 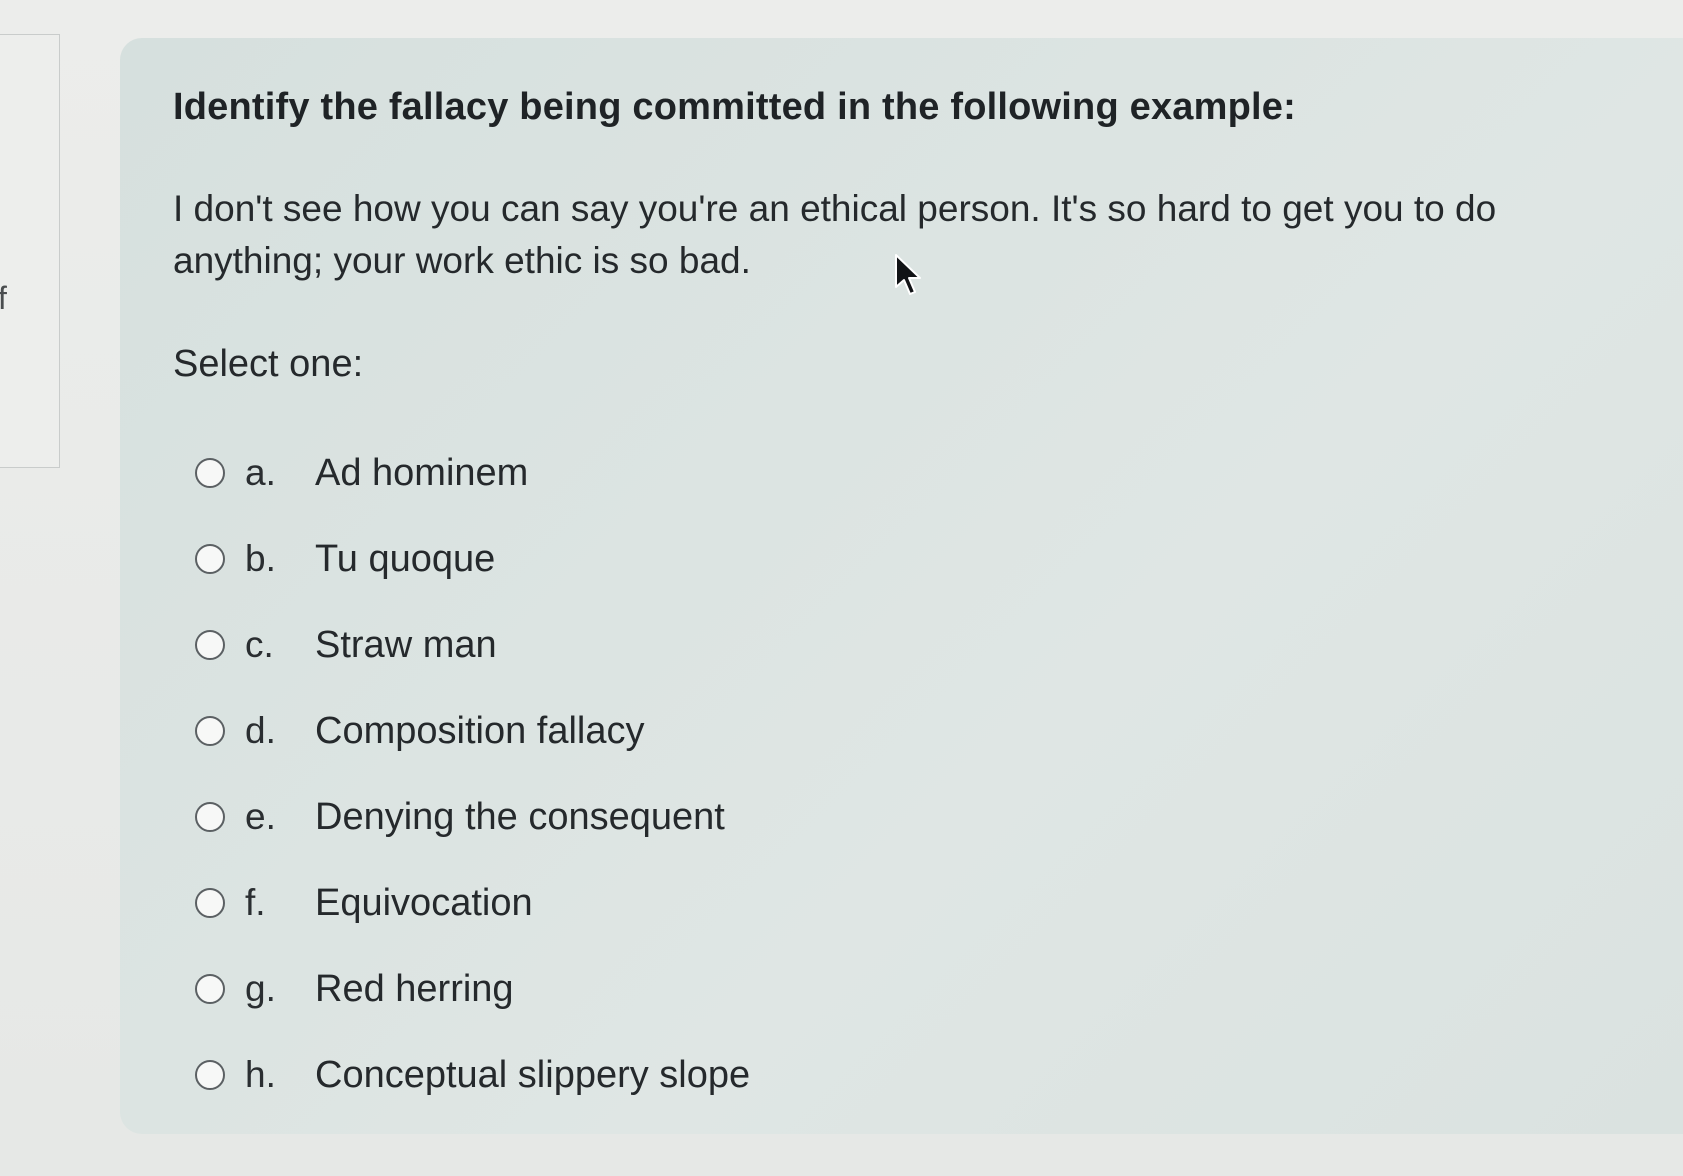 I want to click on answer-option-e: e. Denying the consequent, so click(x=472, y=817).